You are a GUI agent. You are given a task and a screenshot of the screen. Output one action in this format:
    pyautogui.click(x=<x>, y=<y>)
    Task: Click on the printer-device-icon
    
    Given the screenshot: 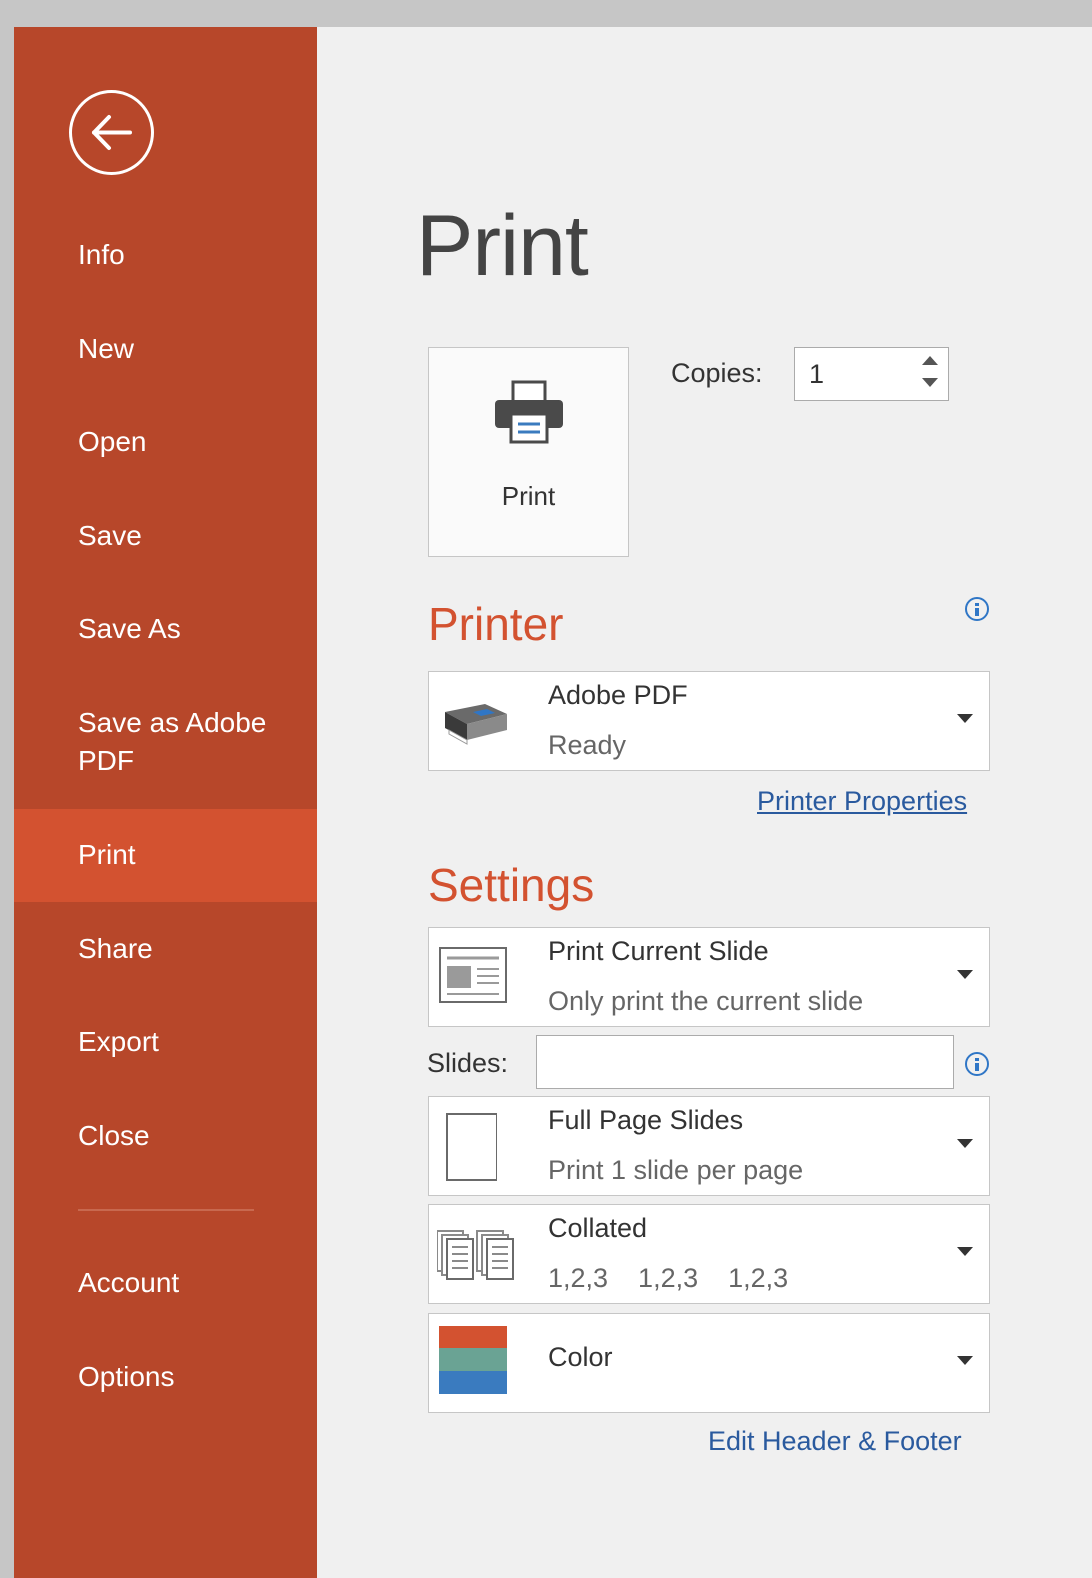 What is the action you would take?
    pyautogui.click(x=476, y=724)
    